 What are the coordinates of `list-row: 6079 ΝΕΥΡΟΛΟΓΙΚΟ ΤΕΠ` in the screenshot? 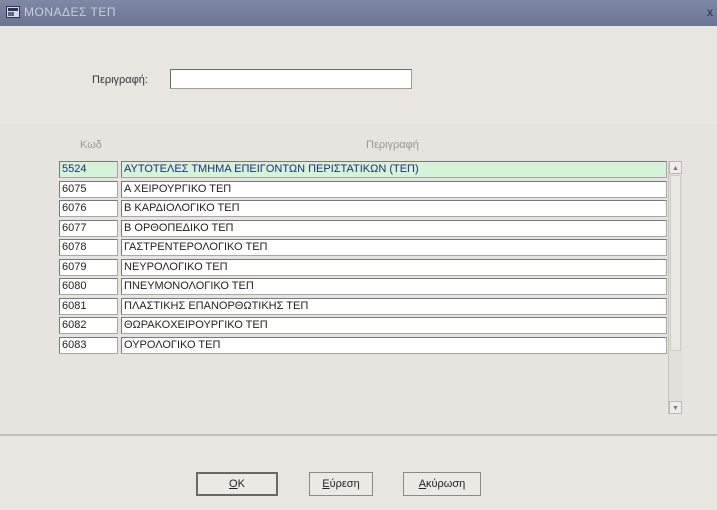 It's located at (363, 267).